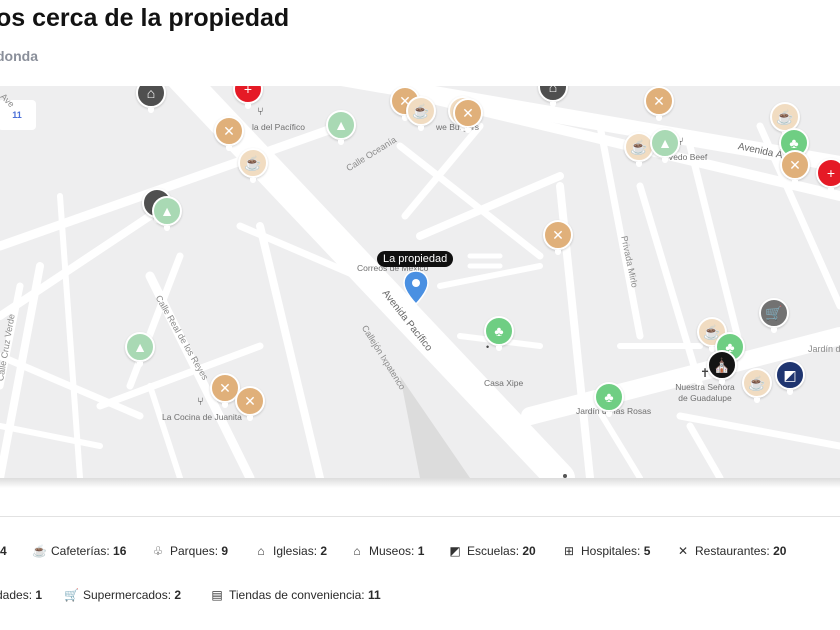 Image resolution: width=840 pixels, height=630 pixels. I want to click on property-pin-icon, so click(416, 288).